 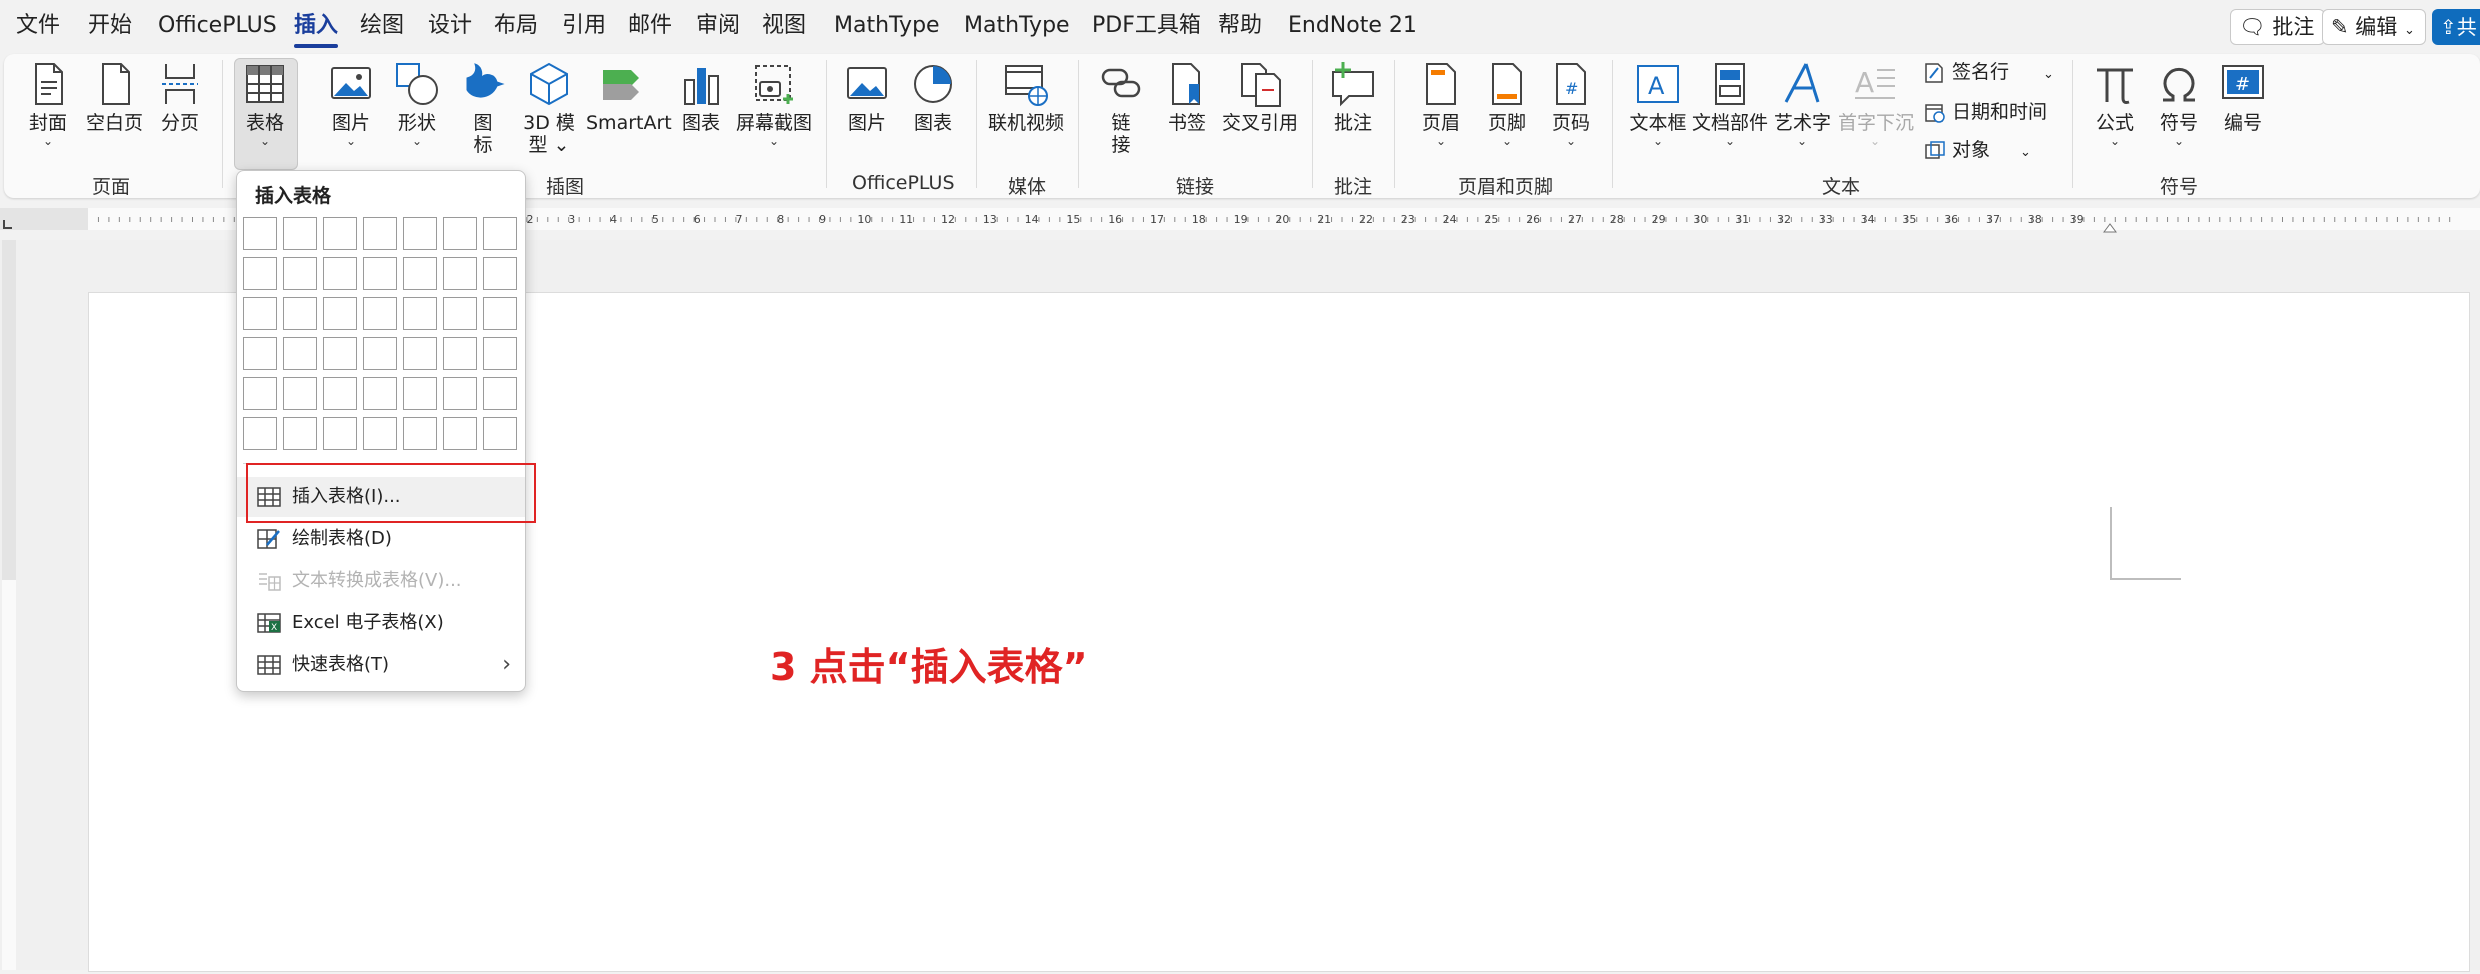 What do you see at coordinates (887, 26) in the screenshot?
I see `menu-mathtype-1: MathType` at bounding box center [887, 26].